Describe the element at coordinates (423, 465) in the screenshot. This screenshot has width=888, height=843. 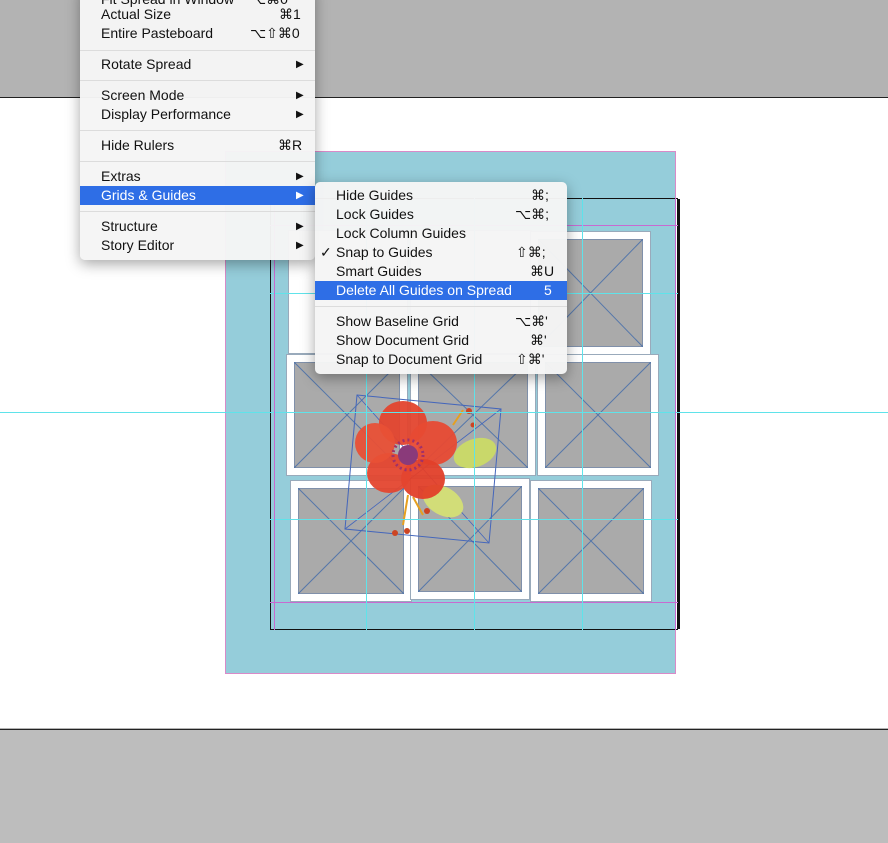
I see `flower-graphic` at that location.